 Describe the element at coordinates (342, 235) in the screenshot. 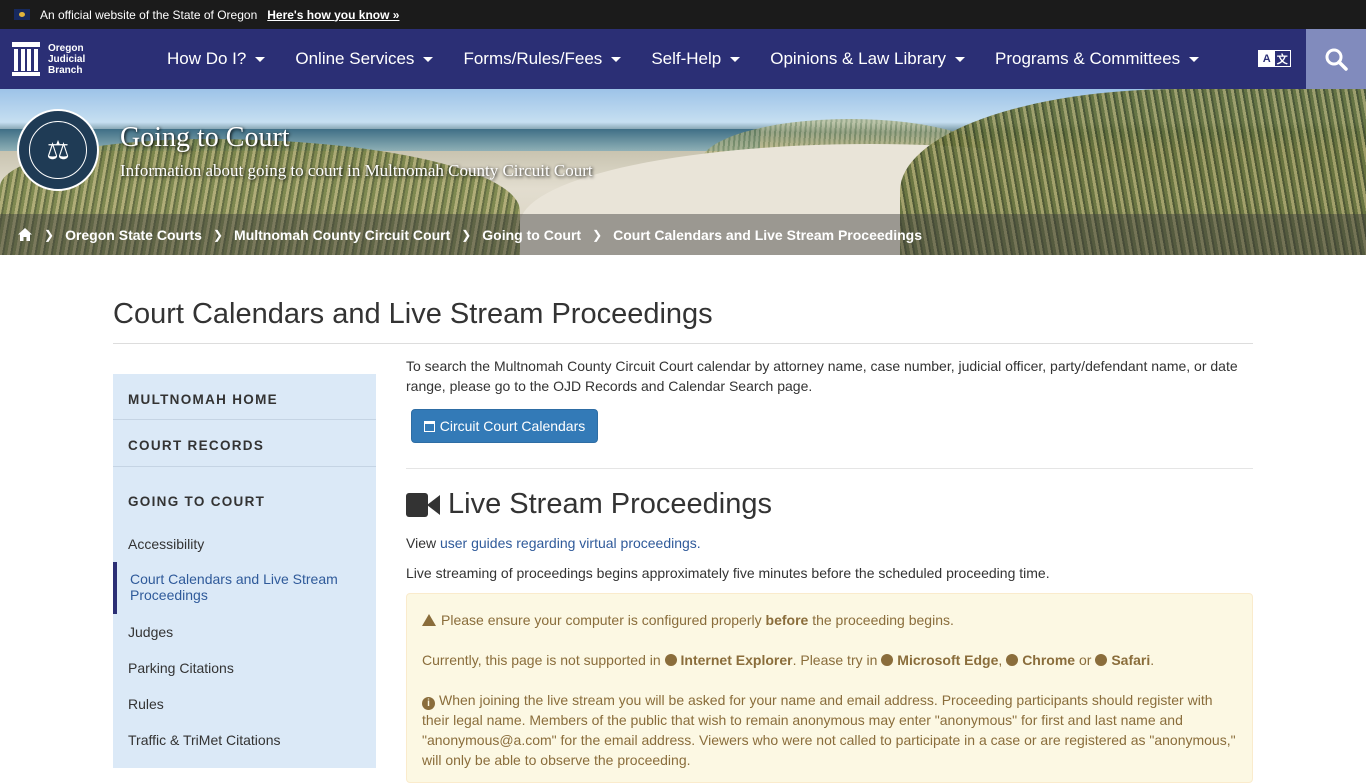

I see `breadcrumb-multnomah: Multnomah County Circuit Court` at that location.